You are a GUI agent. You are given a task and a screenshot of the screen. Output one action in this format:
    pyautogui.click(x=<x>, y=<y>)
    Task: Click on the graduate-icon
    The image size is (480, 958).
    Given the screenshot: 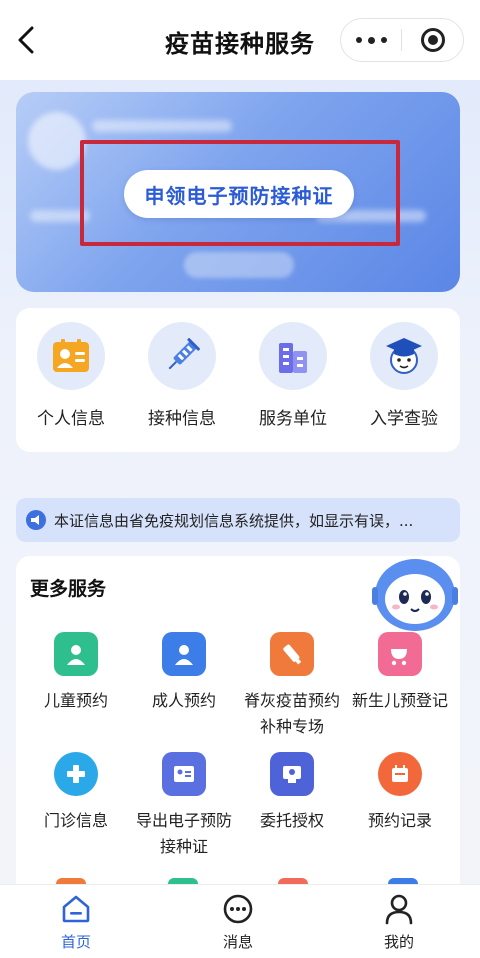 What is the action you would take?
    pyautogui.click(x=404, y=356)
    